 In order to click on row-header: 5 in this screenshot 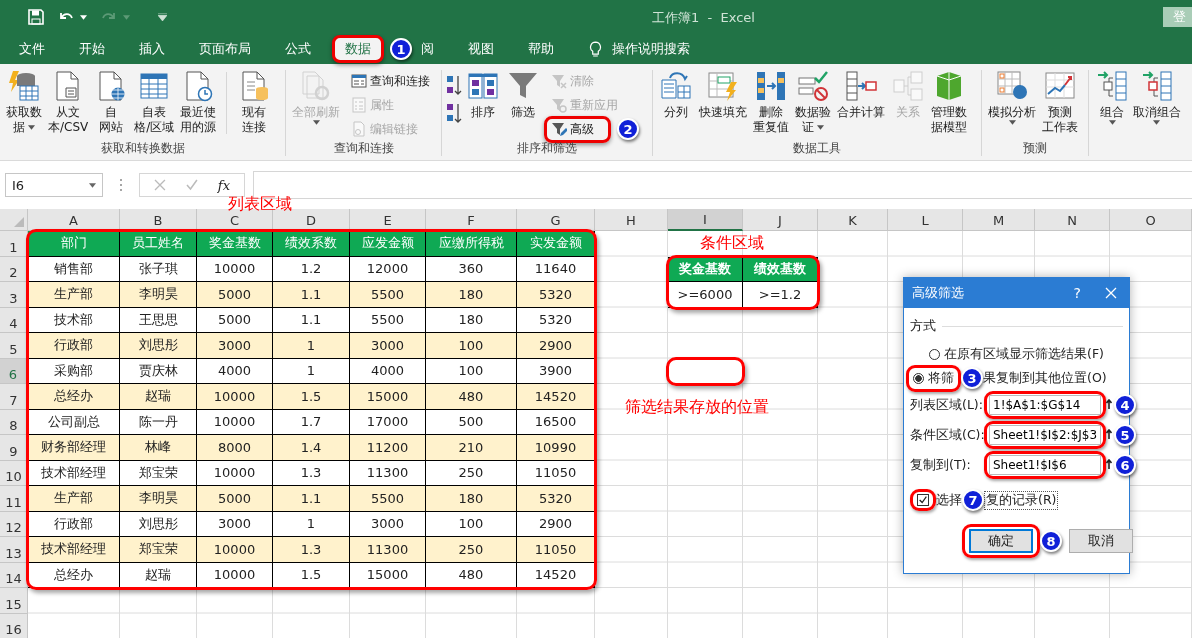, I will do `click(14, 346)`.